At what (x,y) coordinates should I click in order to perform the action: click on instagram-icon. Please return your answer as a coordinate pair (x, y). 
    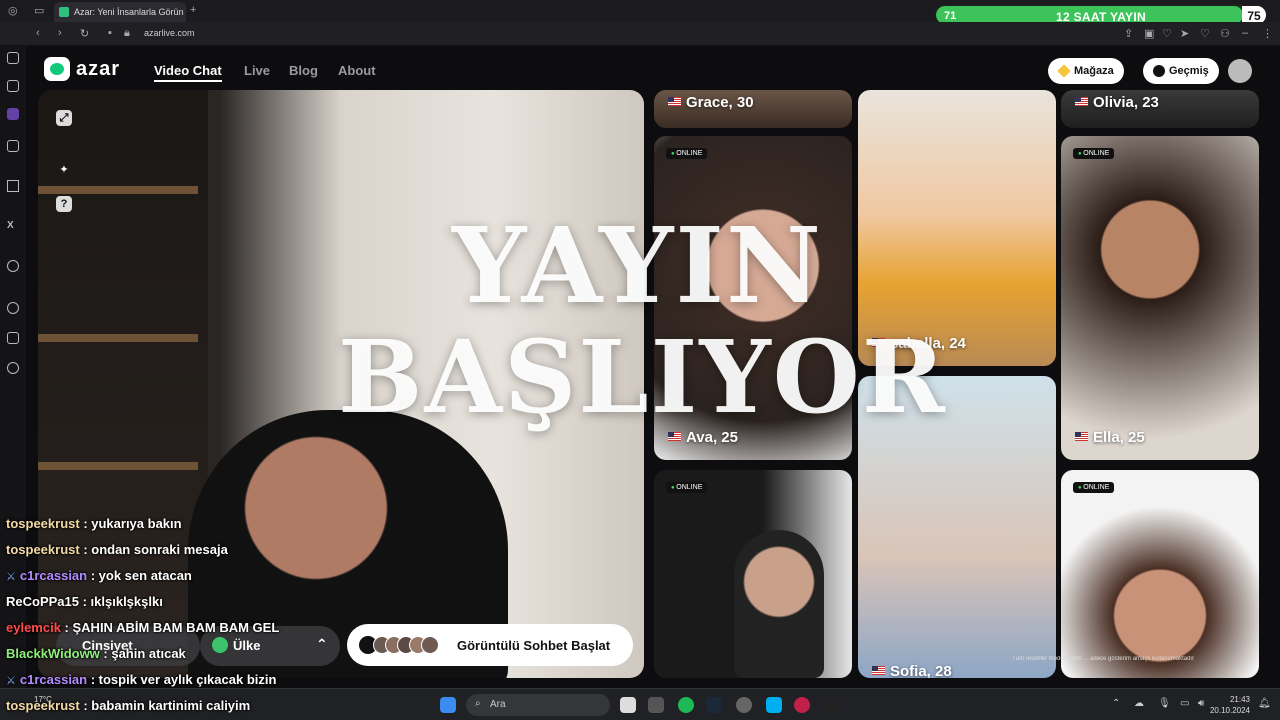
    Looking at the image, I should click on (13, 146).